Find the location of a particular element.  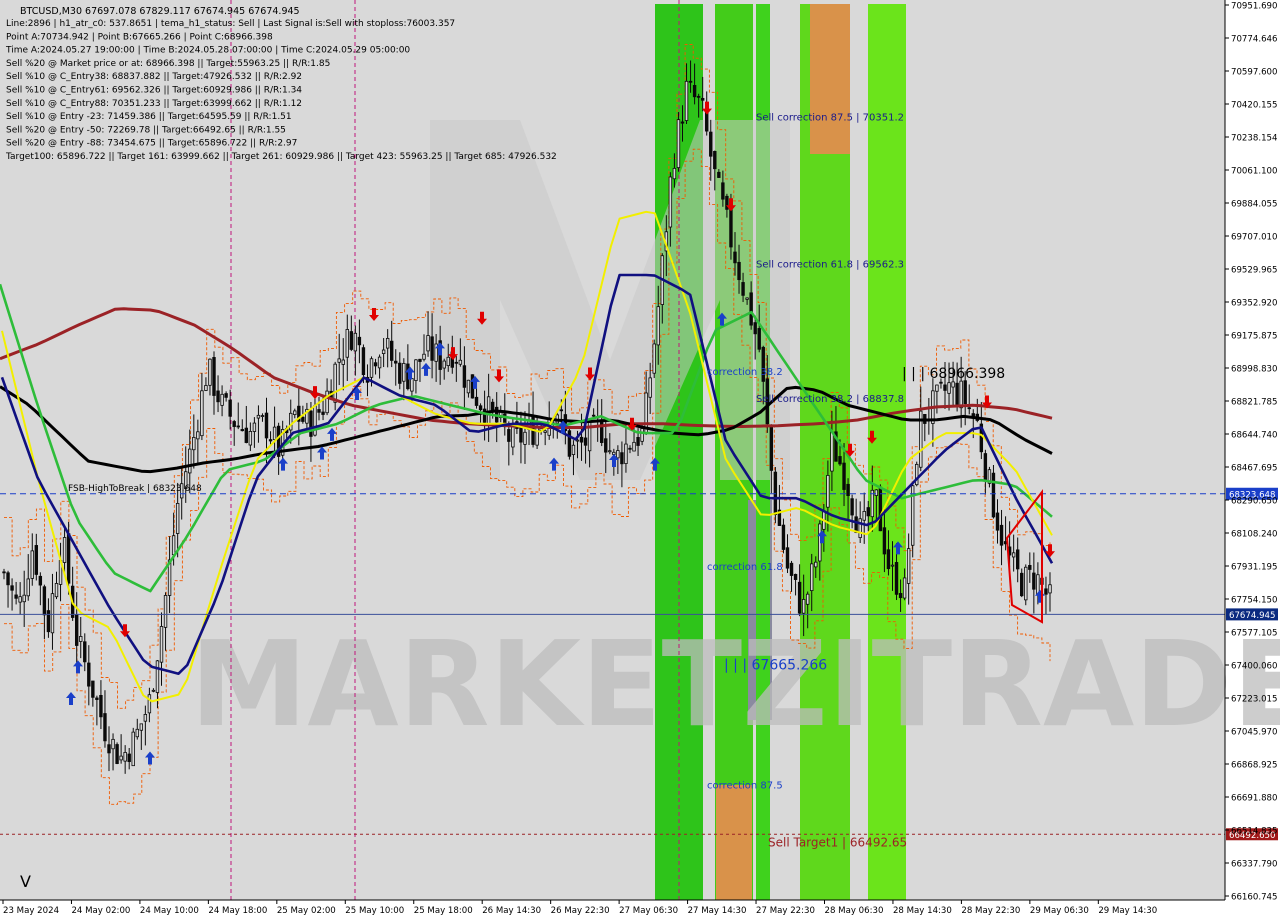

price-tick-label: 67577.105 is located at coordinates (1254, 634).